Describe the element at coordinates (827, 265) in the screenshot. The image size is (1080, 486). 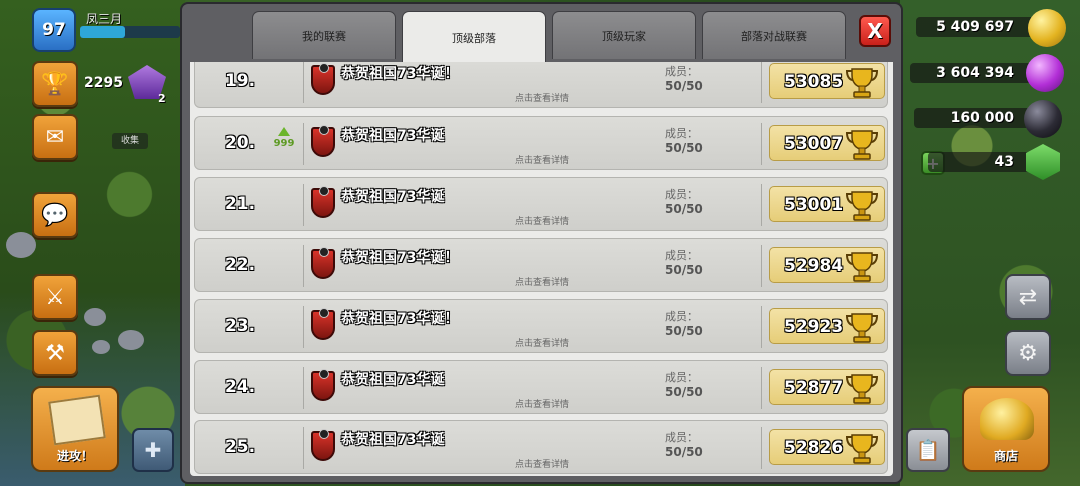
I see `clan-score-box: 52984` at that location.